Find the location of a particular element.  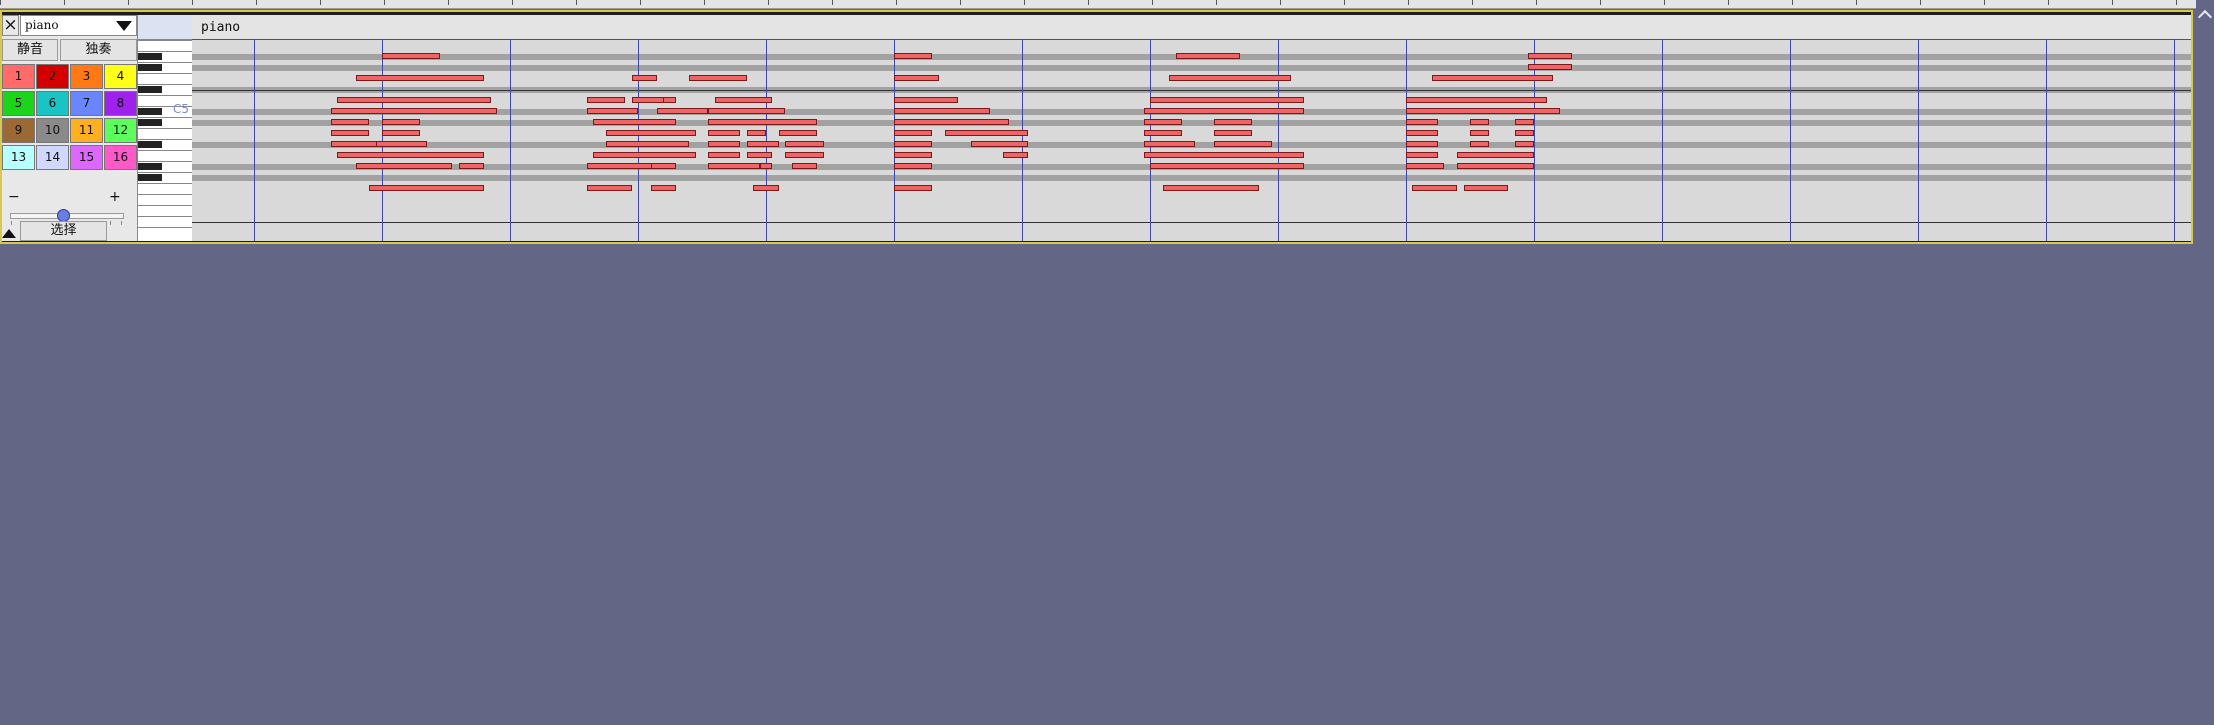

channel-button-13: 13 is located at coordinates (18, 157).